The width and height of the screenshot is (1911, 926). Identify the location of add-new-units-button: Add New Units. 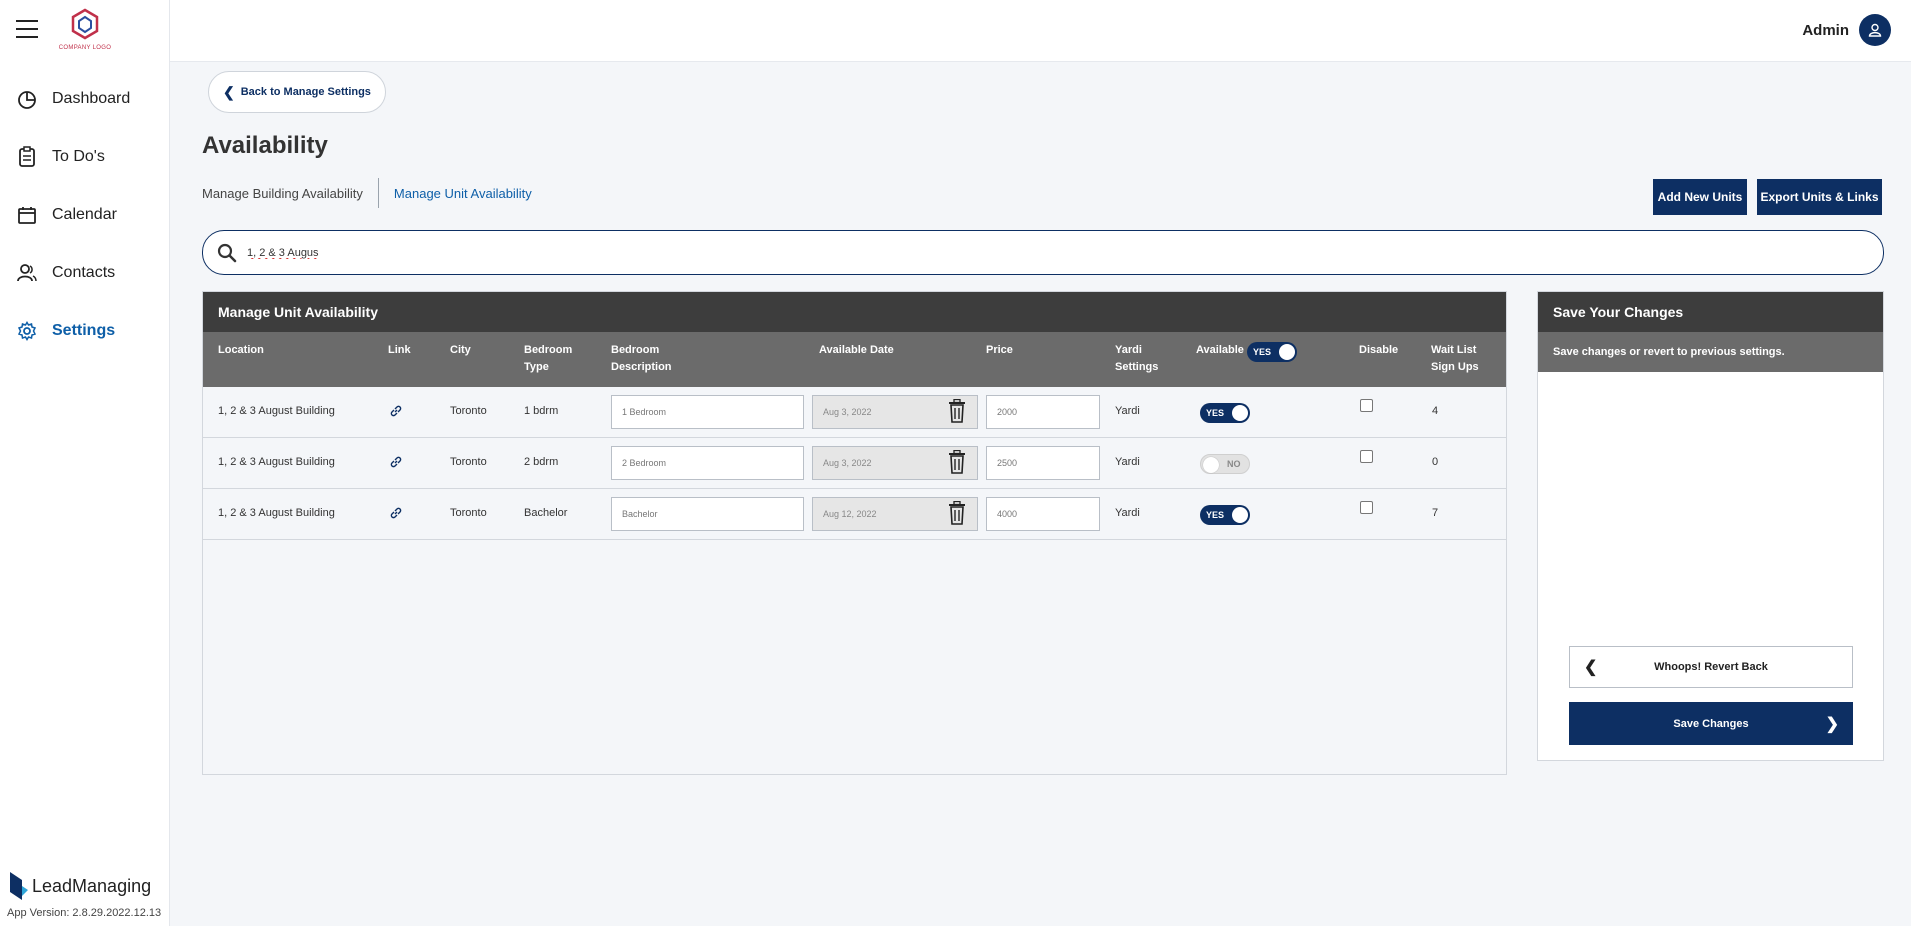
(1700, 197).